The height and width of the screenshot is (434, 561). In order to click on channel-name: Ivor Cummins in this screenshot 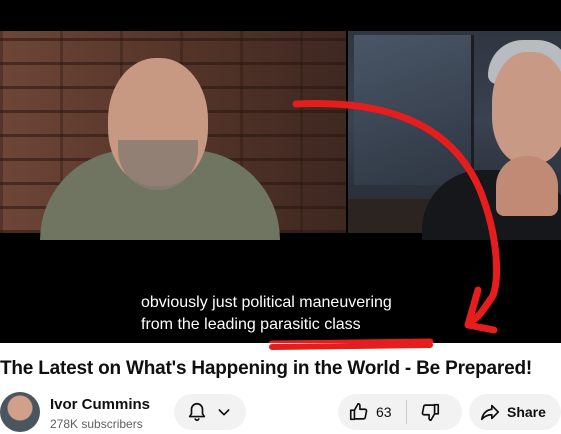, I will do `click(100, 404)`.